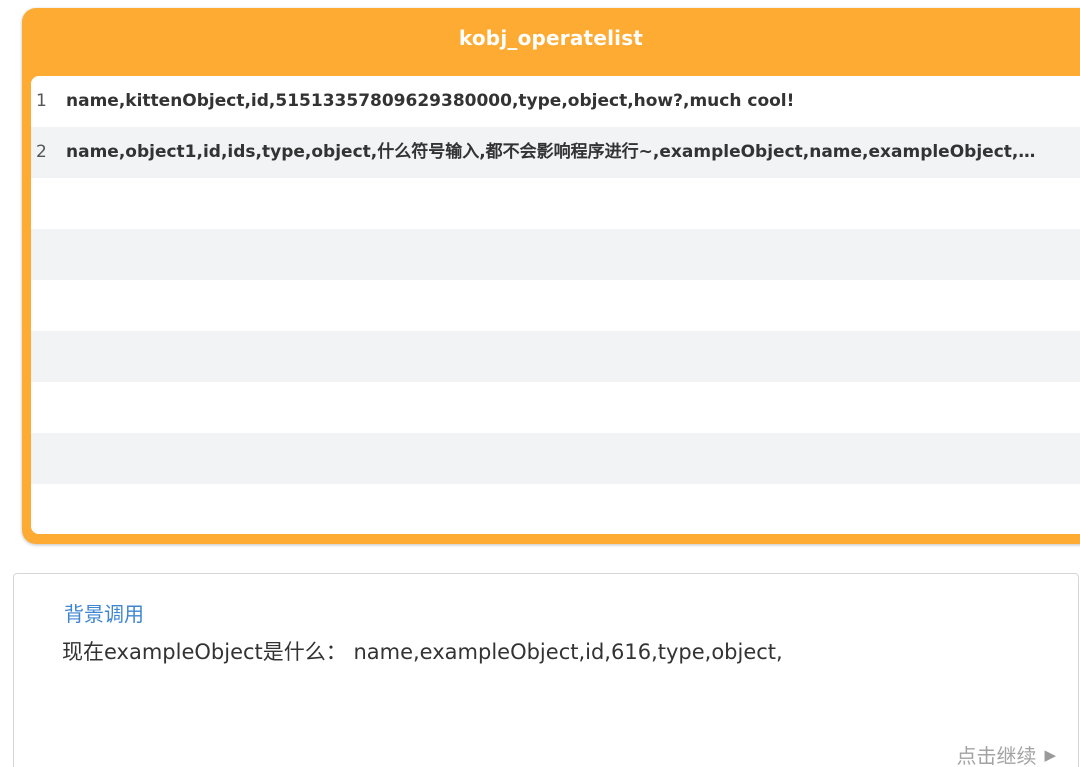  What do you see at coordinates (41, 152) in the screenshot?
I see `row-number: 2` at bounding box center [41, 152].